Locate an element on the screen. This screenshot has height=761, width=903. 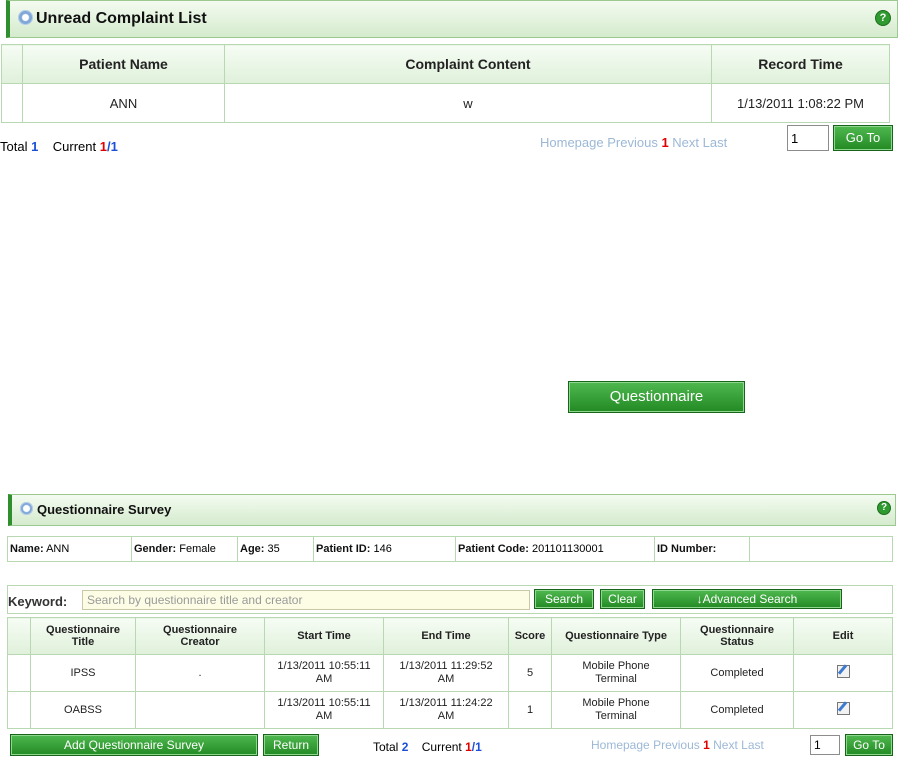
patient-id-field: Patient ID: 146 is located at coordinates (384, 549).